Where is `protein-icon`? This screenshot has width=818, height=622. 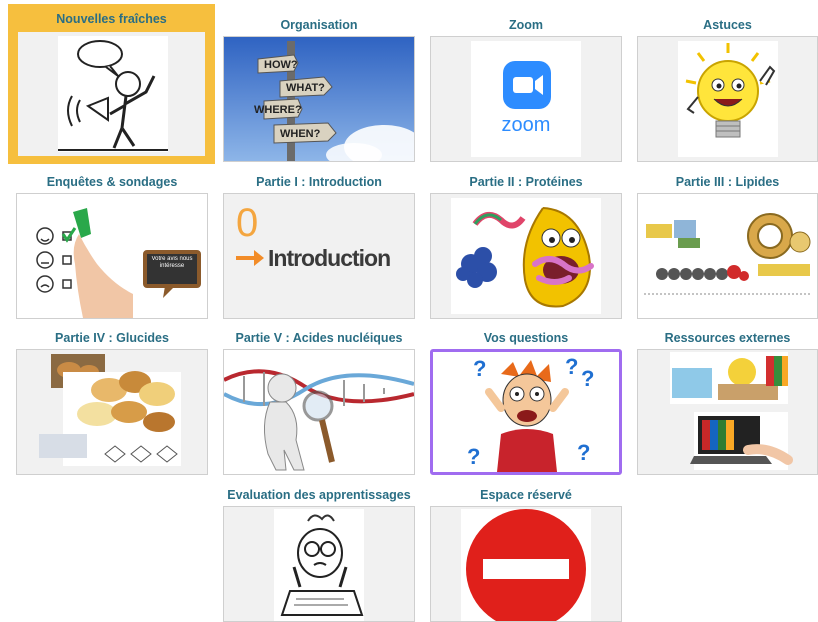 protein-icon is located at coordinates (526, 256).